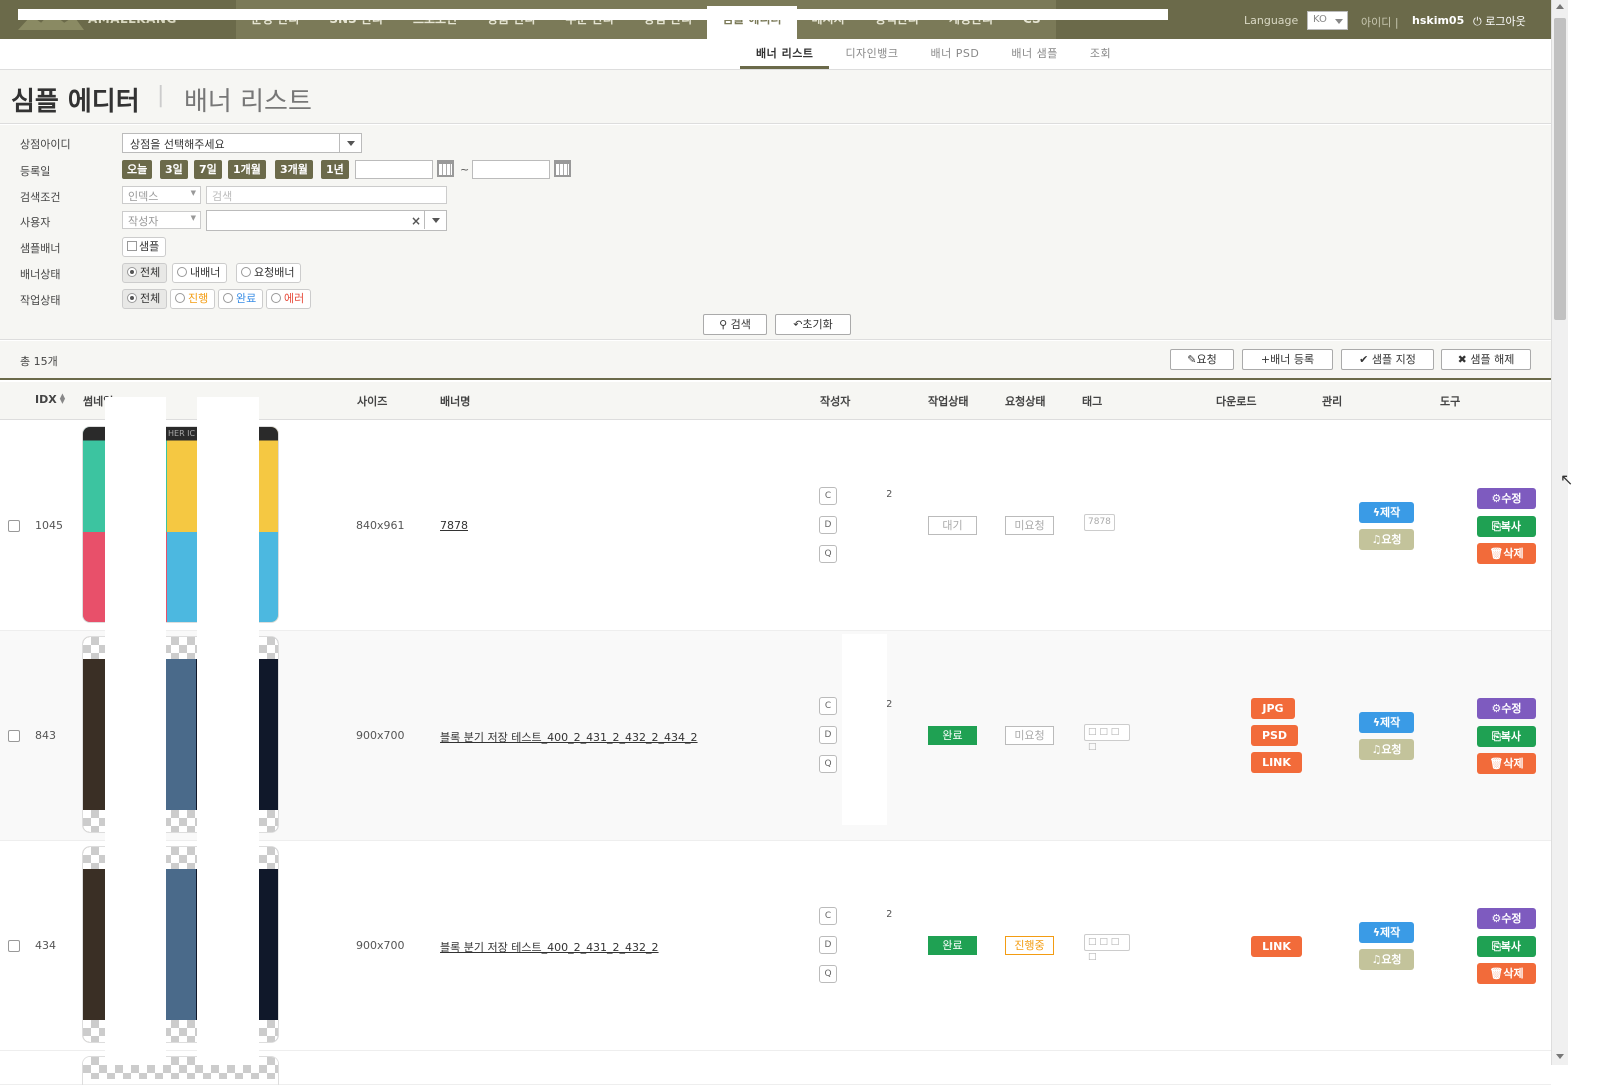 This screenshot has height=1085, width=1598. What do you see at coordinates (294, 169) in the screenshot?
I see `date-3m-button: 3개월` at bounding box center [294, 169].